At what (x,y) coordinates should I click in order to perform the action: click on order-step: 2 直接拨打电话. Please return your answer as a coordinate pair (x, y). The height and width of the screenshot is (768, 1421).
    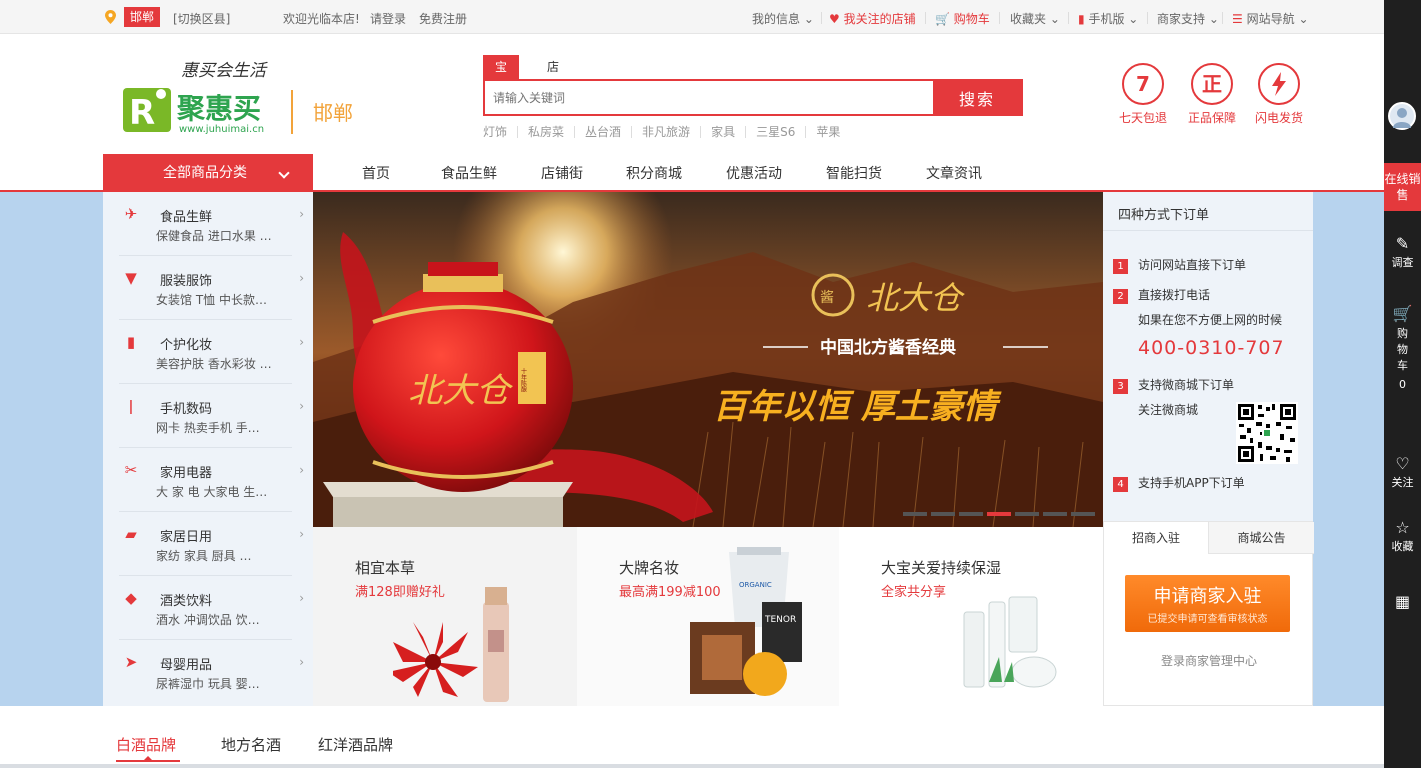
    Looking at the image, I should click on (1161, 295).